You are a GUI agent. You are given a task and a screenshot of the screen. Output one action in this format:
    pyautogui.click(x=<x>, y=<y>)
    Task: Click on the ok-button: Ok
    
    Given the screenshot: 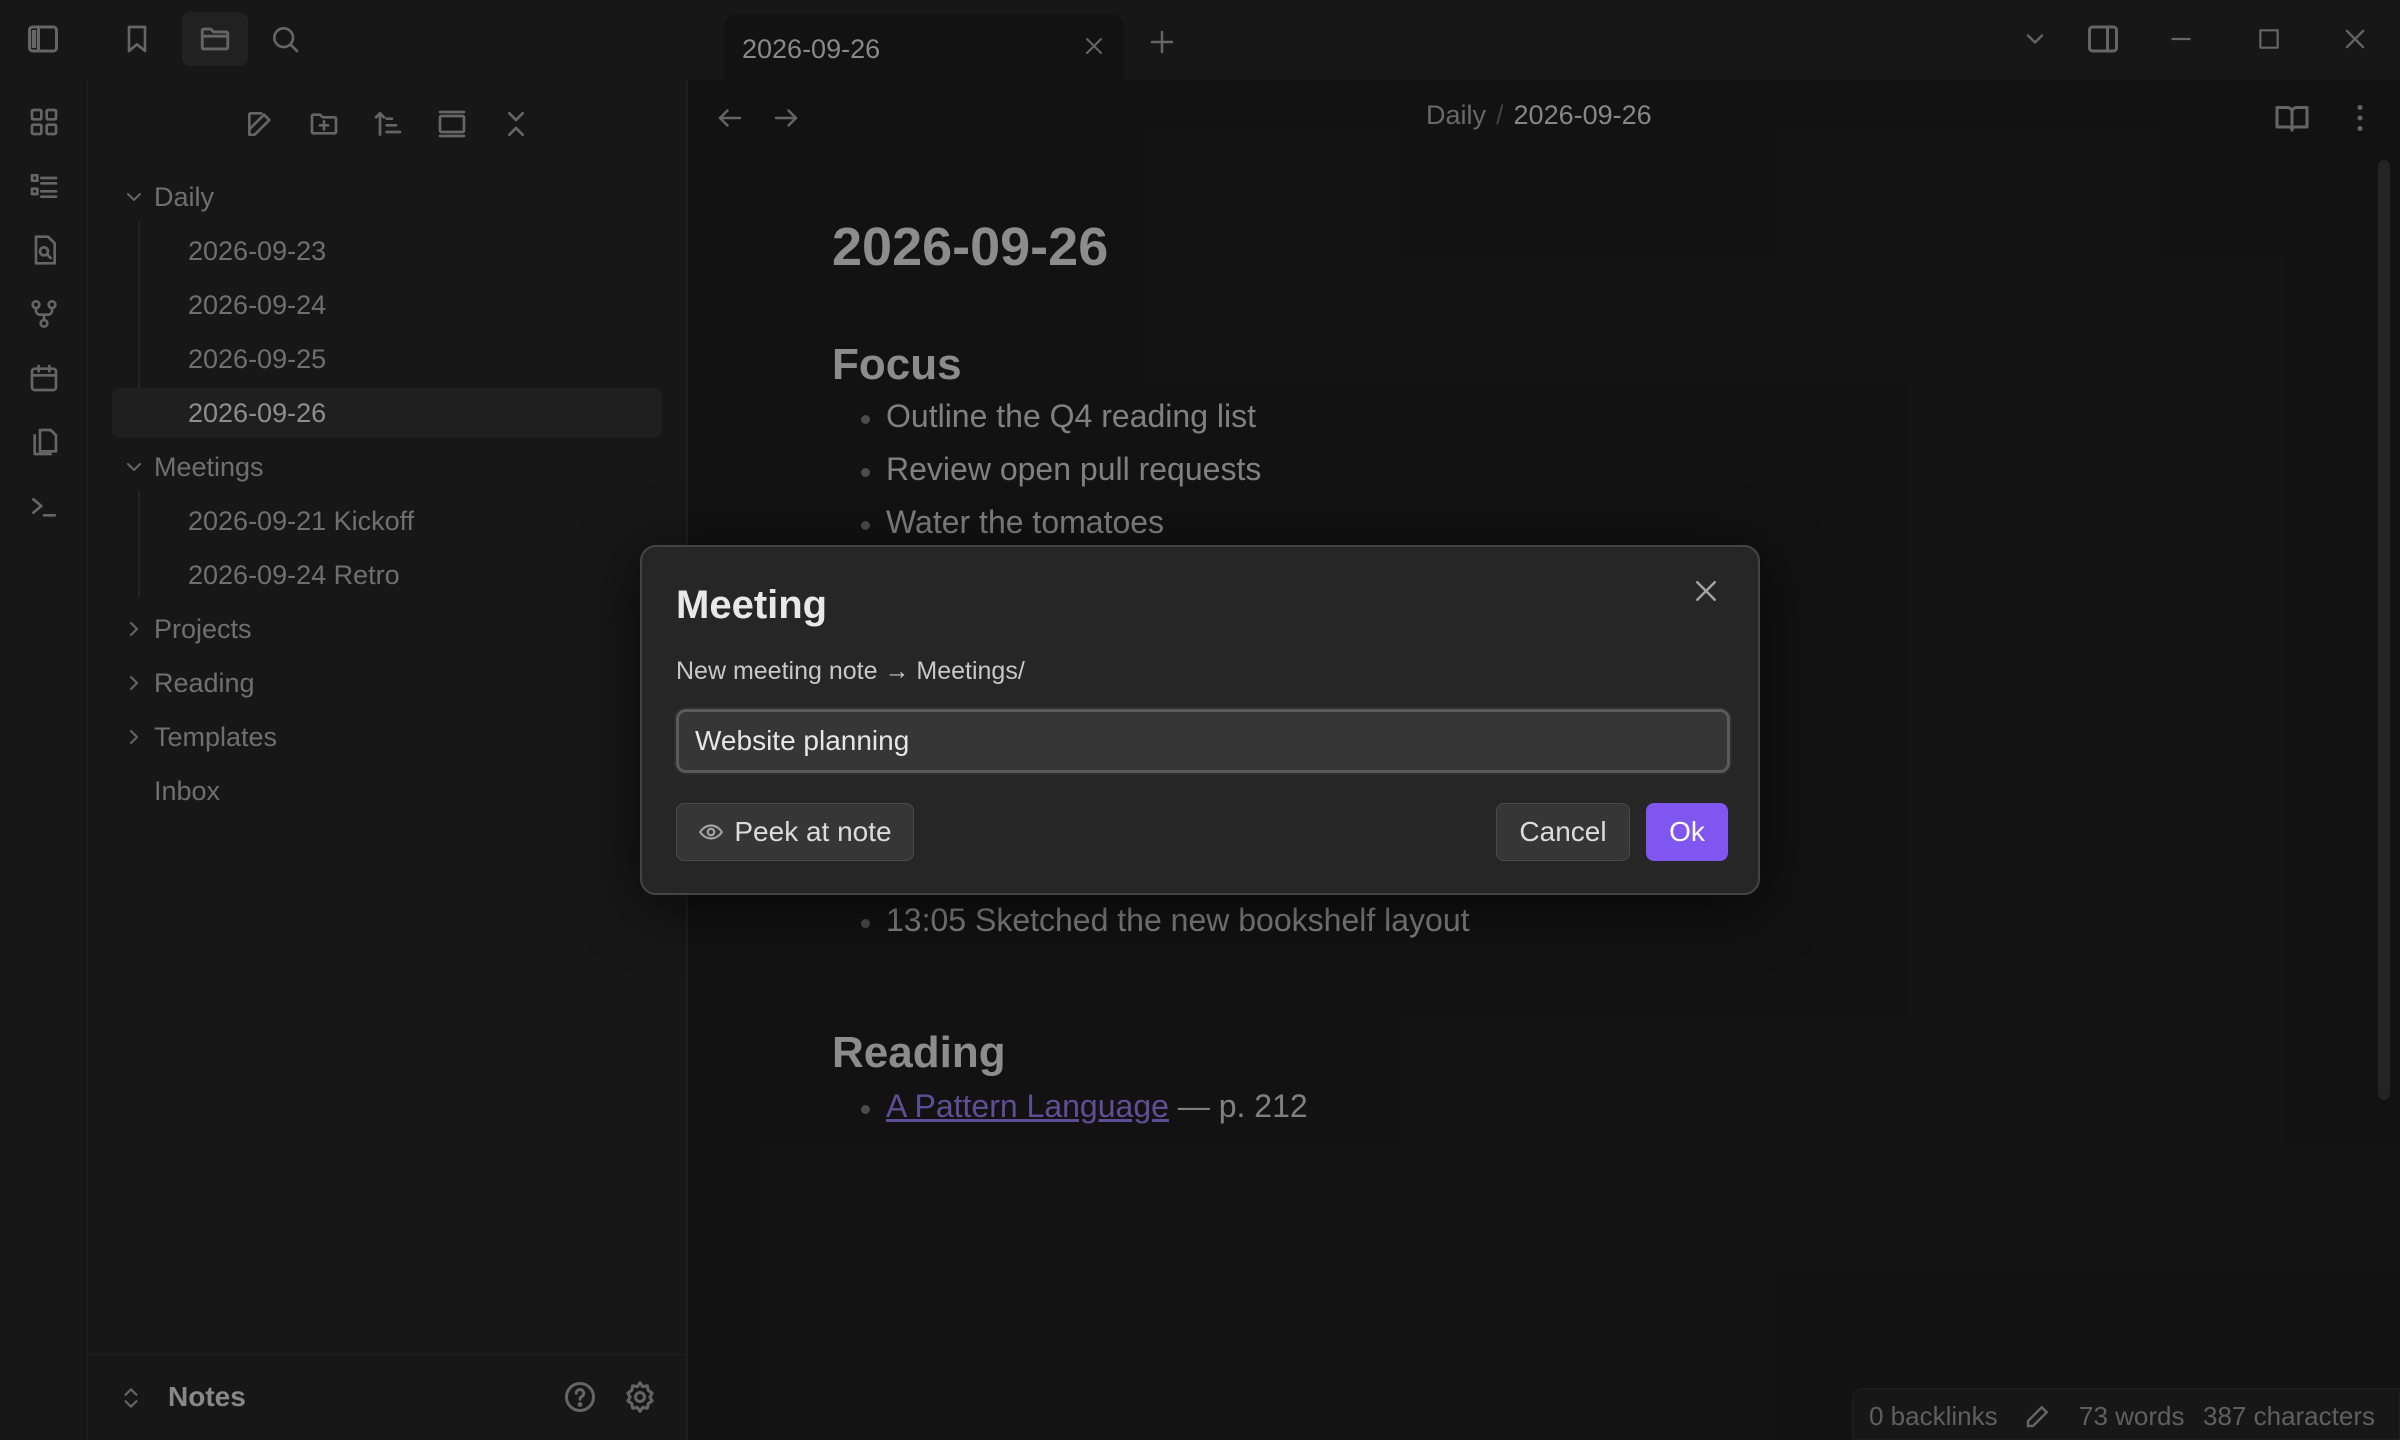 What is the action you would take?
    pyautogui.click(x=1687, y=832)
    